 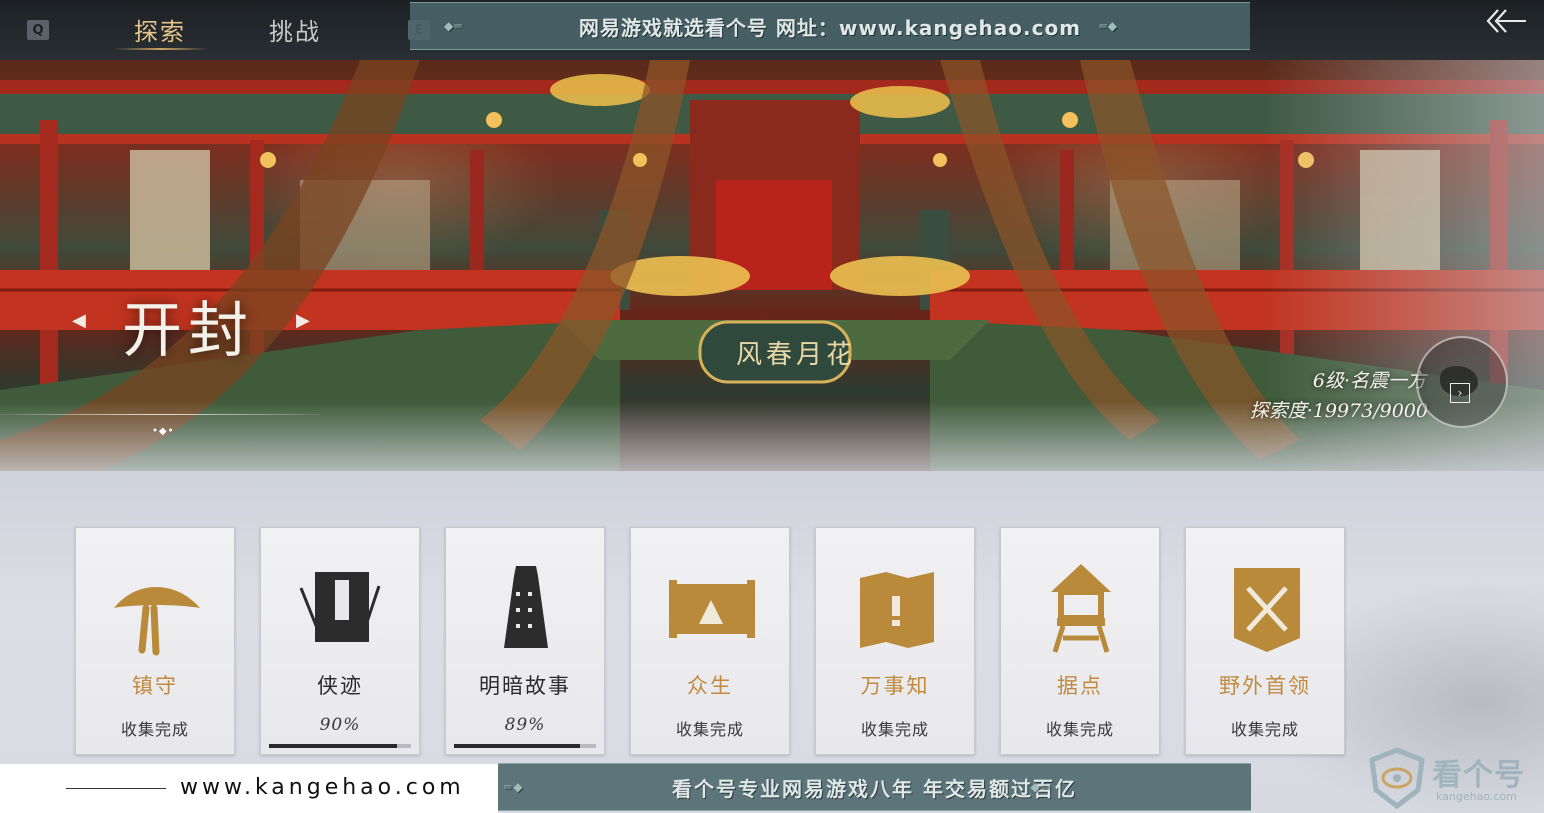 What do you see at coordinates (895, 686) in the screenshot?
I see `card-title: 万事知` at bounding box center [895, 686].